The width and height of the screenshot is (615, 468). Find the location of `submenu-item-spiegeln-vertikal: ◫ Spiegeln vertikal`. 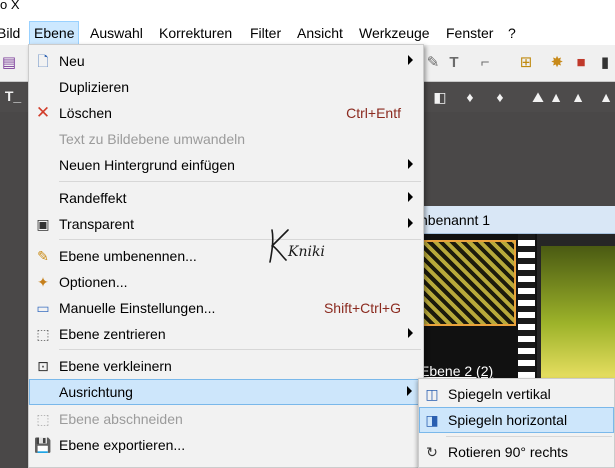

submenu-item-spiegeln-vertikal: ◫ Spiegeln vertikal is located at coordinates (516, 394).